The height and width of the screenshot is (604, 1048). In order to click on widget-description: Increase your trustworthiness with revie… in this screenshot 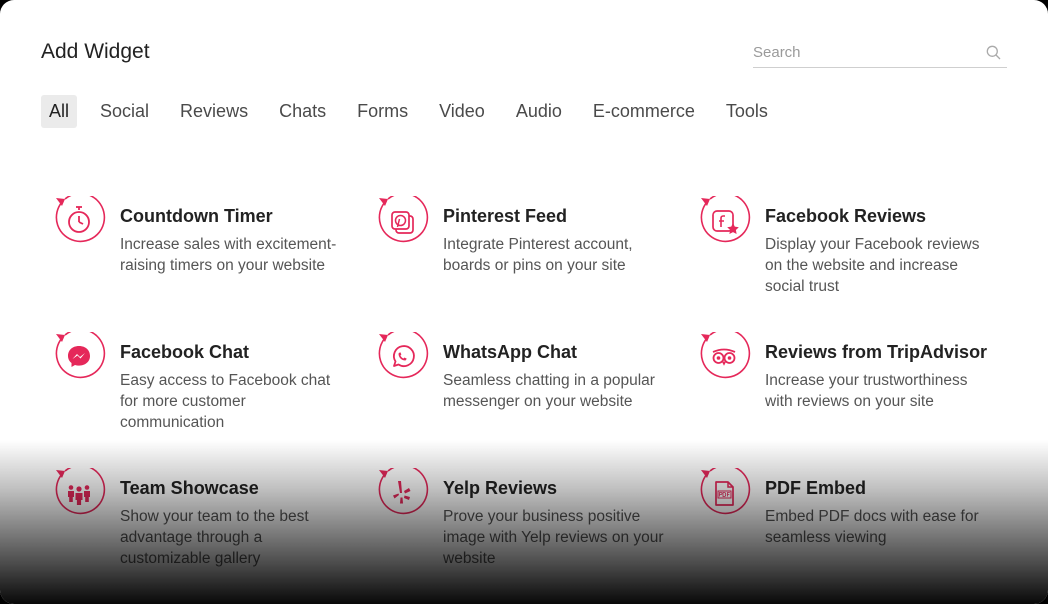, I will do `click(866, 391)`.